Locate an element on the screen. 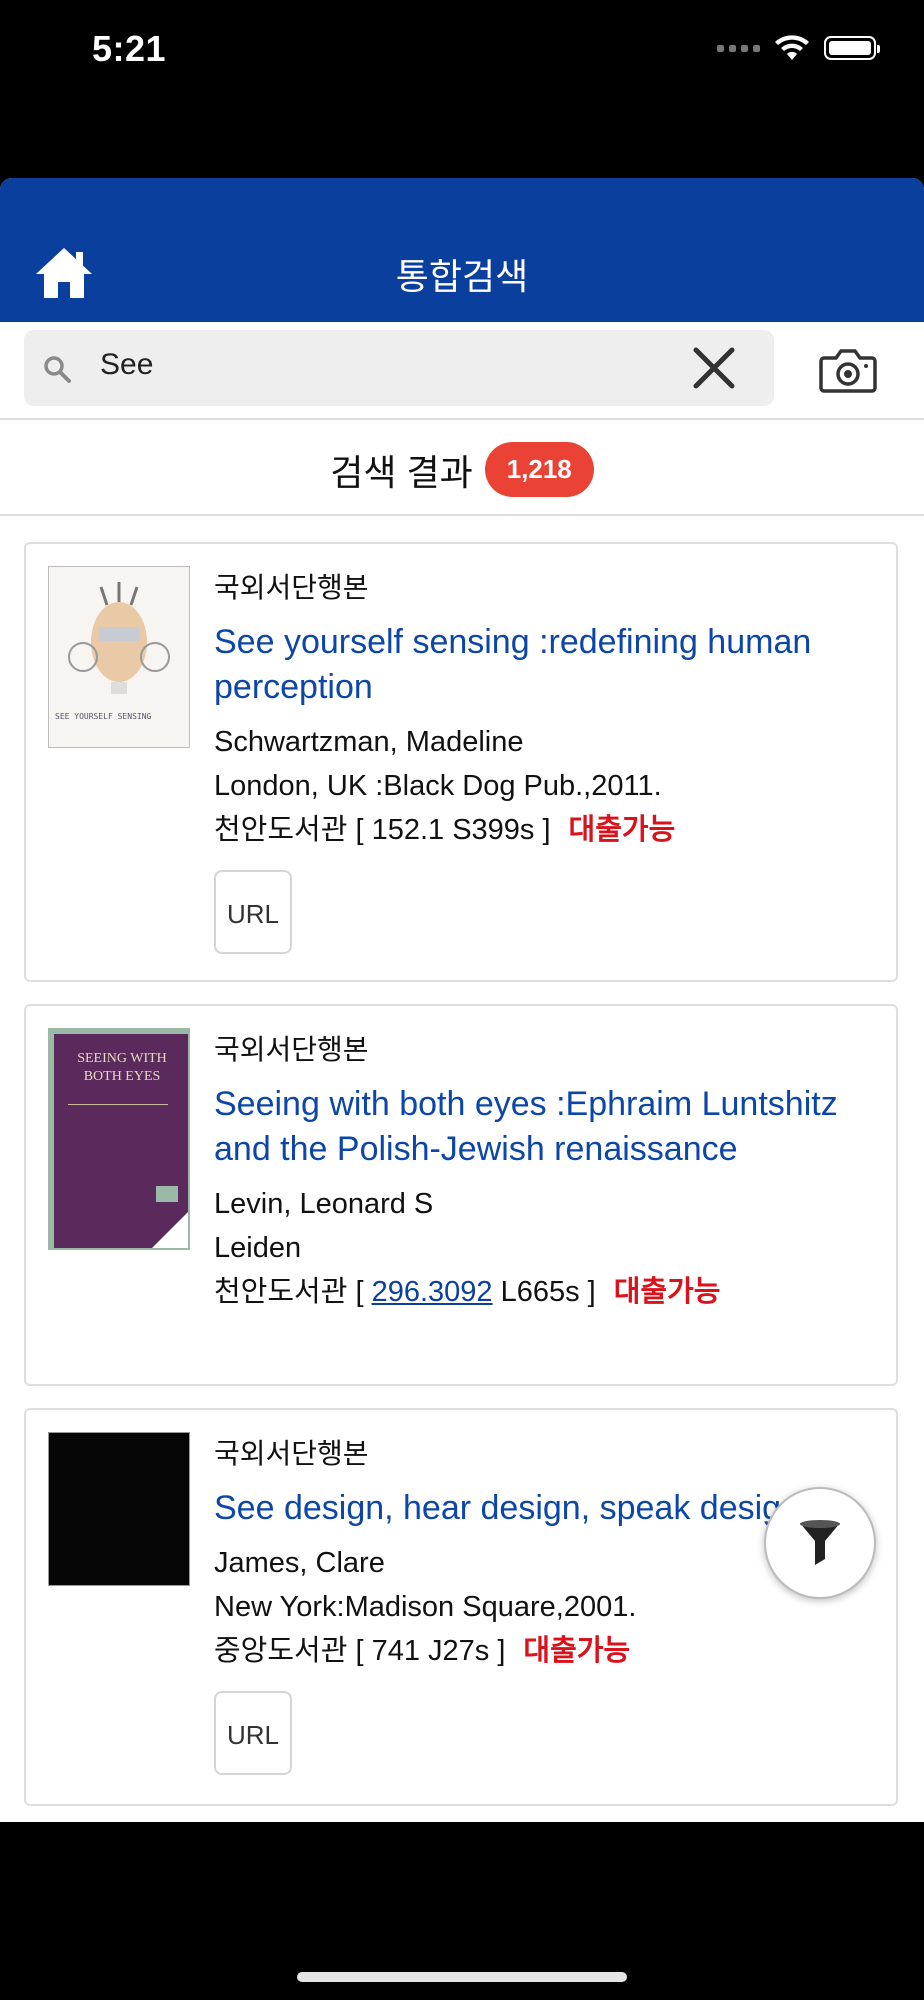  cover-subtitle-block is located at coordinates (118, 1122).